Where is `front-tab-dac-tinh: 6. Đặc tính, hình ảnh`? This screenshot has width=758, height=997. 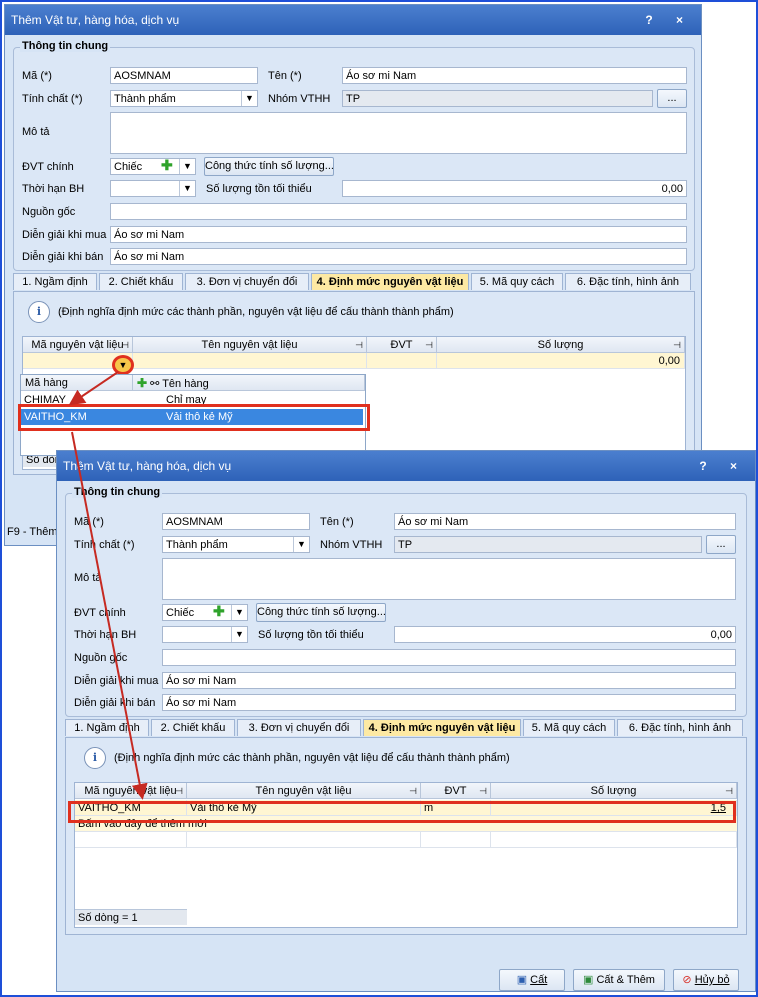
front-tab-dac-tinh: 6. Đặc tính, hình ảnh is located at coordinates (680, 727).